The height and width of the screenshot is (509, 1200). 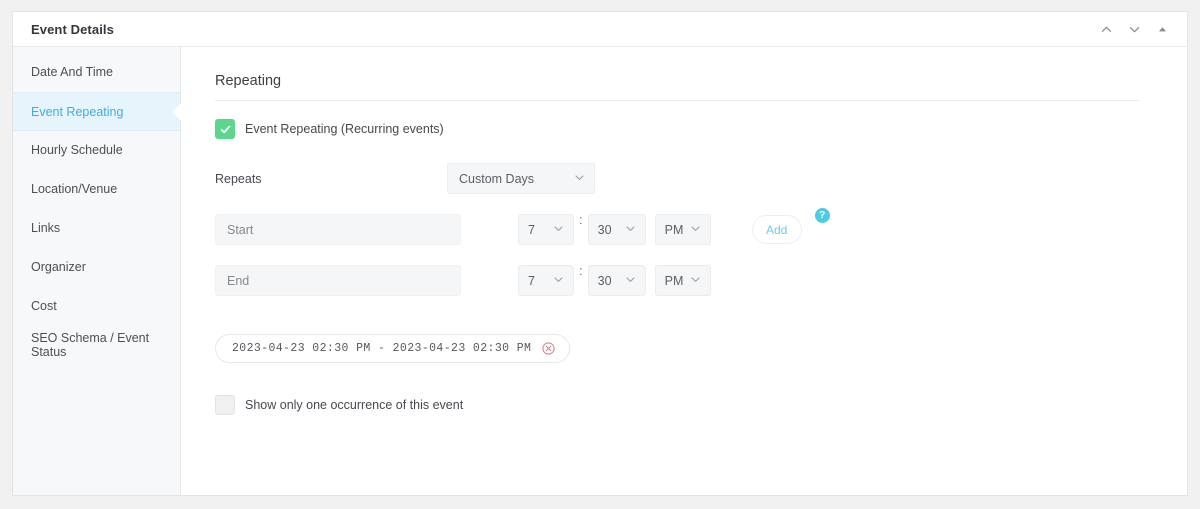 What do you see at coordinates (690, 129) in the screenshot?
I see `event-repeating-checkbox-row: Event Repeating (Recurring events)` at bounding box center [690, 129].